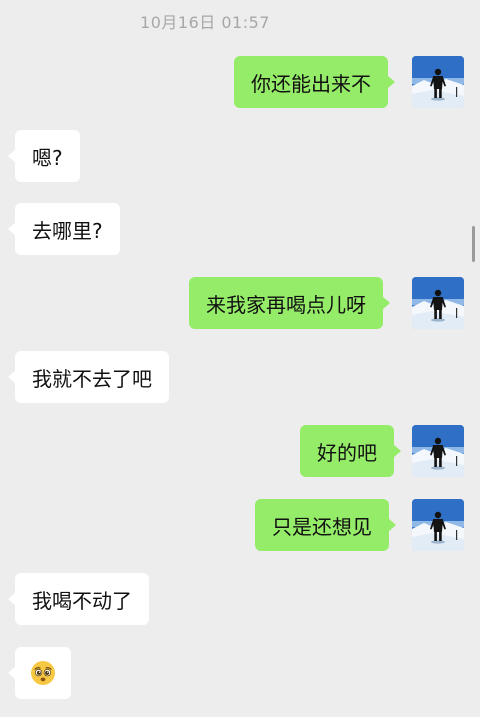 The width and height of the screenshot is (480, 717). Describe the element at coordinates (311, 83) in the screenshot. I see `message-text: 你还能出来不` at that location.